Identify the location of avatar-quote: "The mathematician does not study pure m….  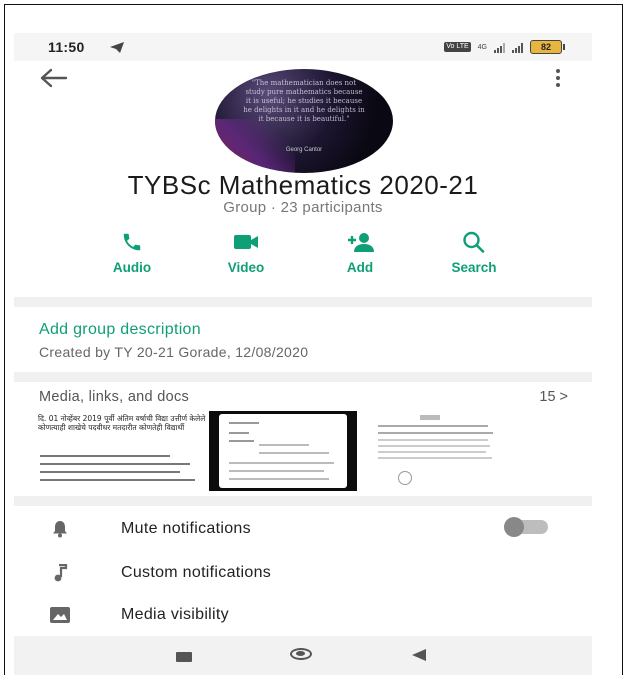
(304, 101).